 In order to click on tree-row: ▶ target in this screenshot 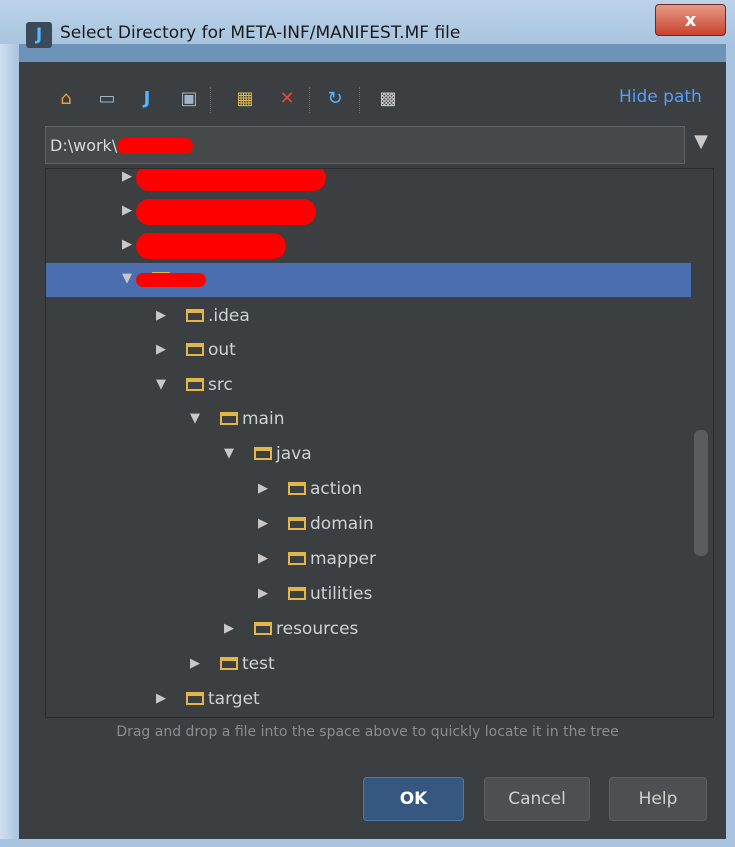, I will do `click(368, 700)`.